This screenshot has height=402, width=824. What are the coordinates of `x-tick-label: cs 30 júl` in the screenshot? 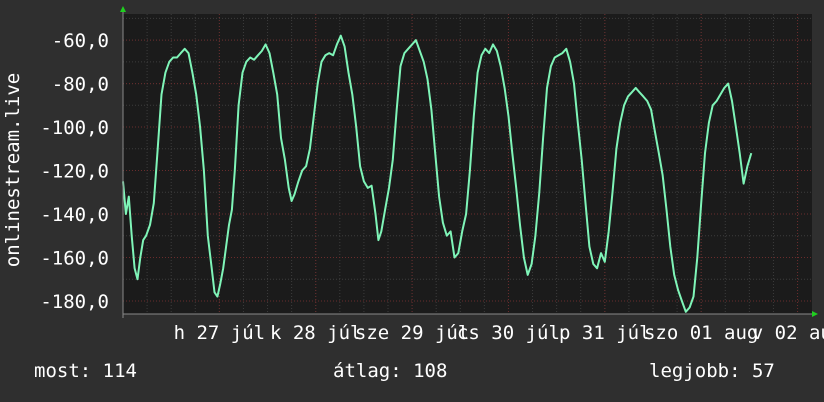 It's located at (508, 333).